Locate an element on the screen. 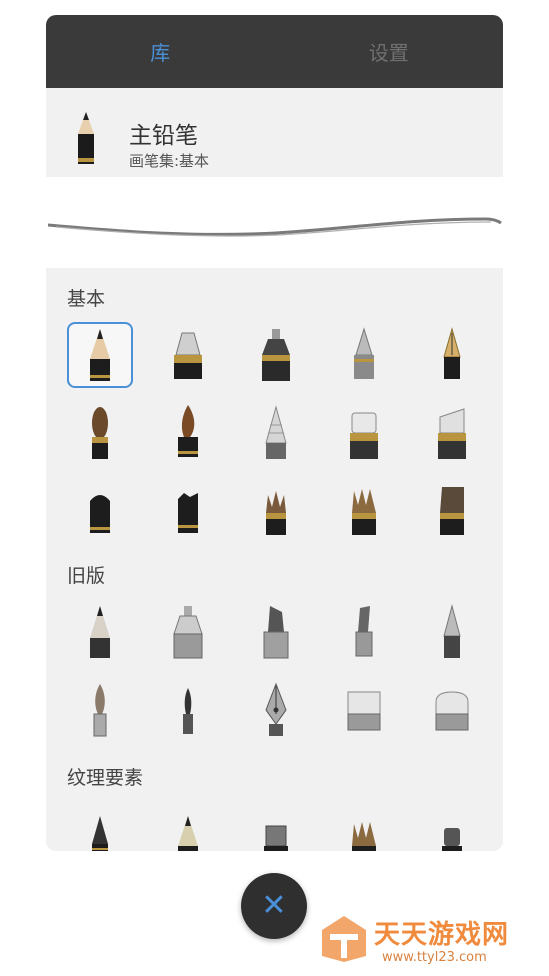 Image resolution: width=549 pixels, height=976 pixels. fountain-pen-brush-icon is located at coordinates (452, 353).